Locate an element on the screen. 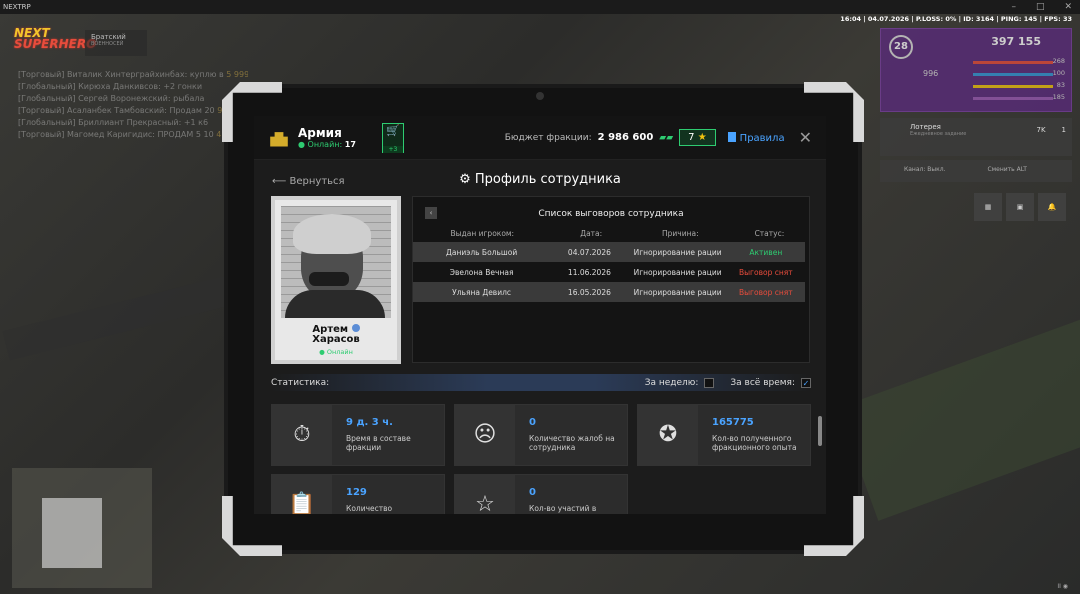  close-window-button: ✕ is located at coordinates (1068, 7).